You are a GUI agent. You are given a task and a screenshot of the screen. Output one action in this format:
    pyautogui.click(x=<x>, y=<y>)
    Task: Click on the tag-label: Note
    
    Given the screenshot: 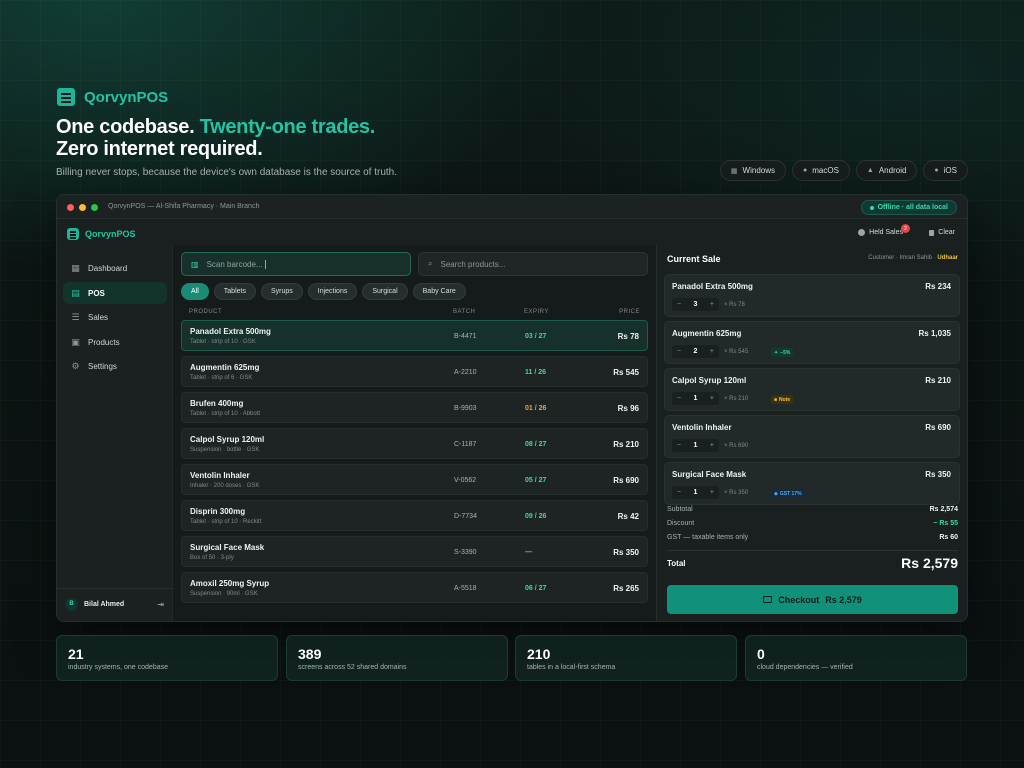 What is the action you would take?
    pyautogui.click(x=785, y=399)
    